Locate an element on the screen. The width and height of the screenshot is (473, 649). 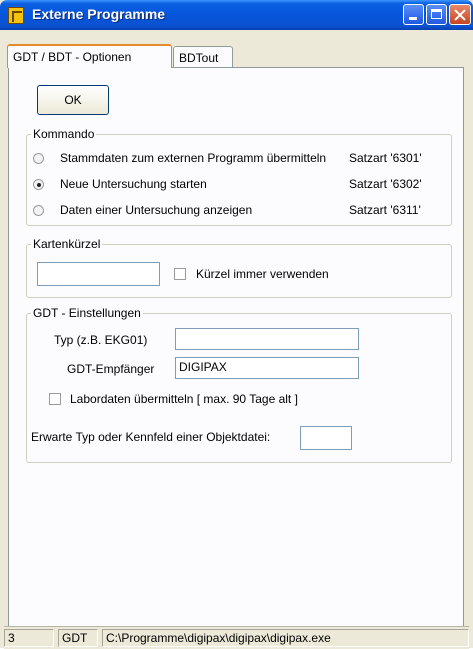
gdt-empfaenger-label: GDT-Empfänger is located at coordinates (111, 369).